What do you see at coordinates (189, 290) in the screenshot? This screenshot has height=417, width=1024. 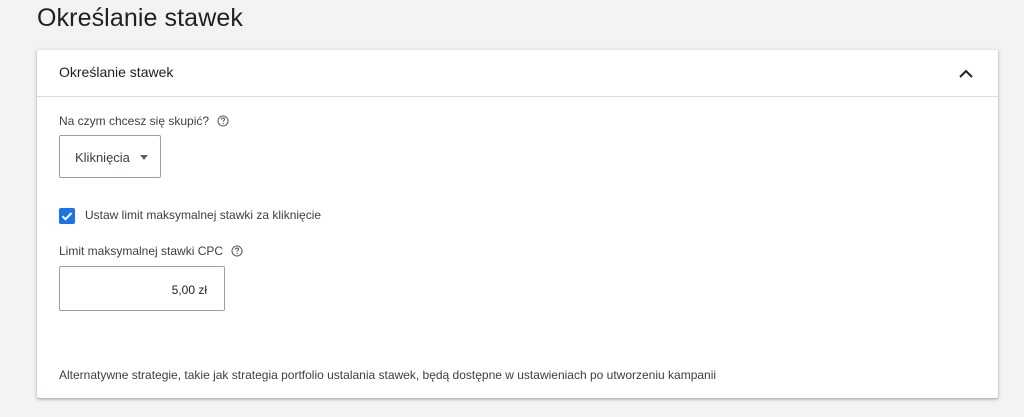 I see `max-cpc-value: 5,00 zł` at bounding box center [189, 290].